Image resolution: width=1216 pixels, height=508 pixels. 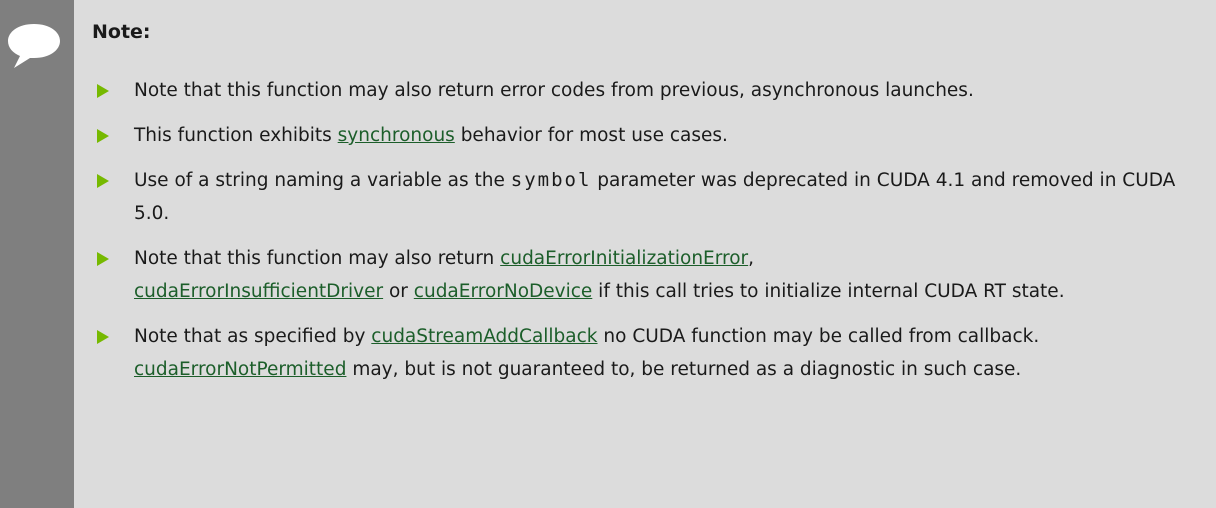 What do you see at coordinates (396, 135) in the screenshot?
I see `link-synchronous: synchronous` at bounding box center [396, 135].